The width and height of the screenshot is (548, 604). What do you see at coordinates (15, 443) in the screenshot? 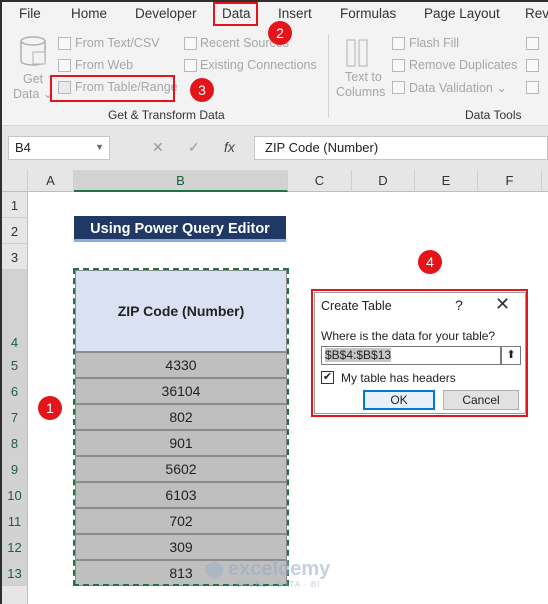
I see `row-header-8: 8` at bounding box center [15, 443].